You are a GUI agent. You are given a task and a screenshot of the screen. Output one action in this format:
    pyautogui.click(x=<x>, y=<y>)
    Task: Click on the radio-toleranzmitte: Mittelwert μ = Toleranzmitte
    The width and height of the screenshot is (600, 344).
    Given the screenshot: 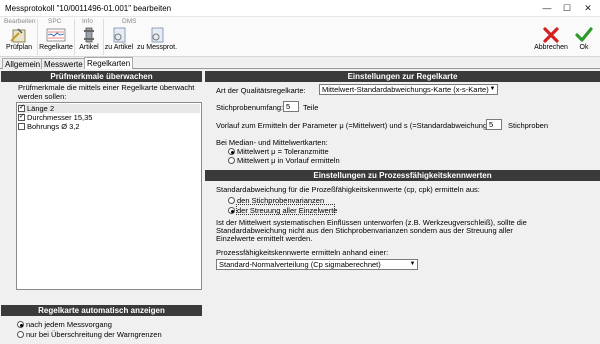 What is the action you would take?
    pyautogui.click(x=278, y=151)
    